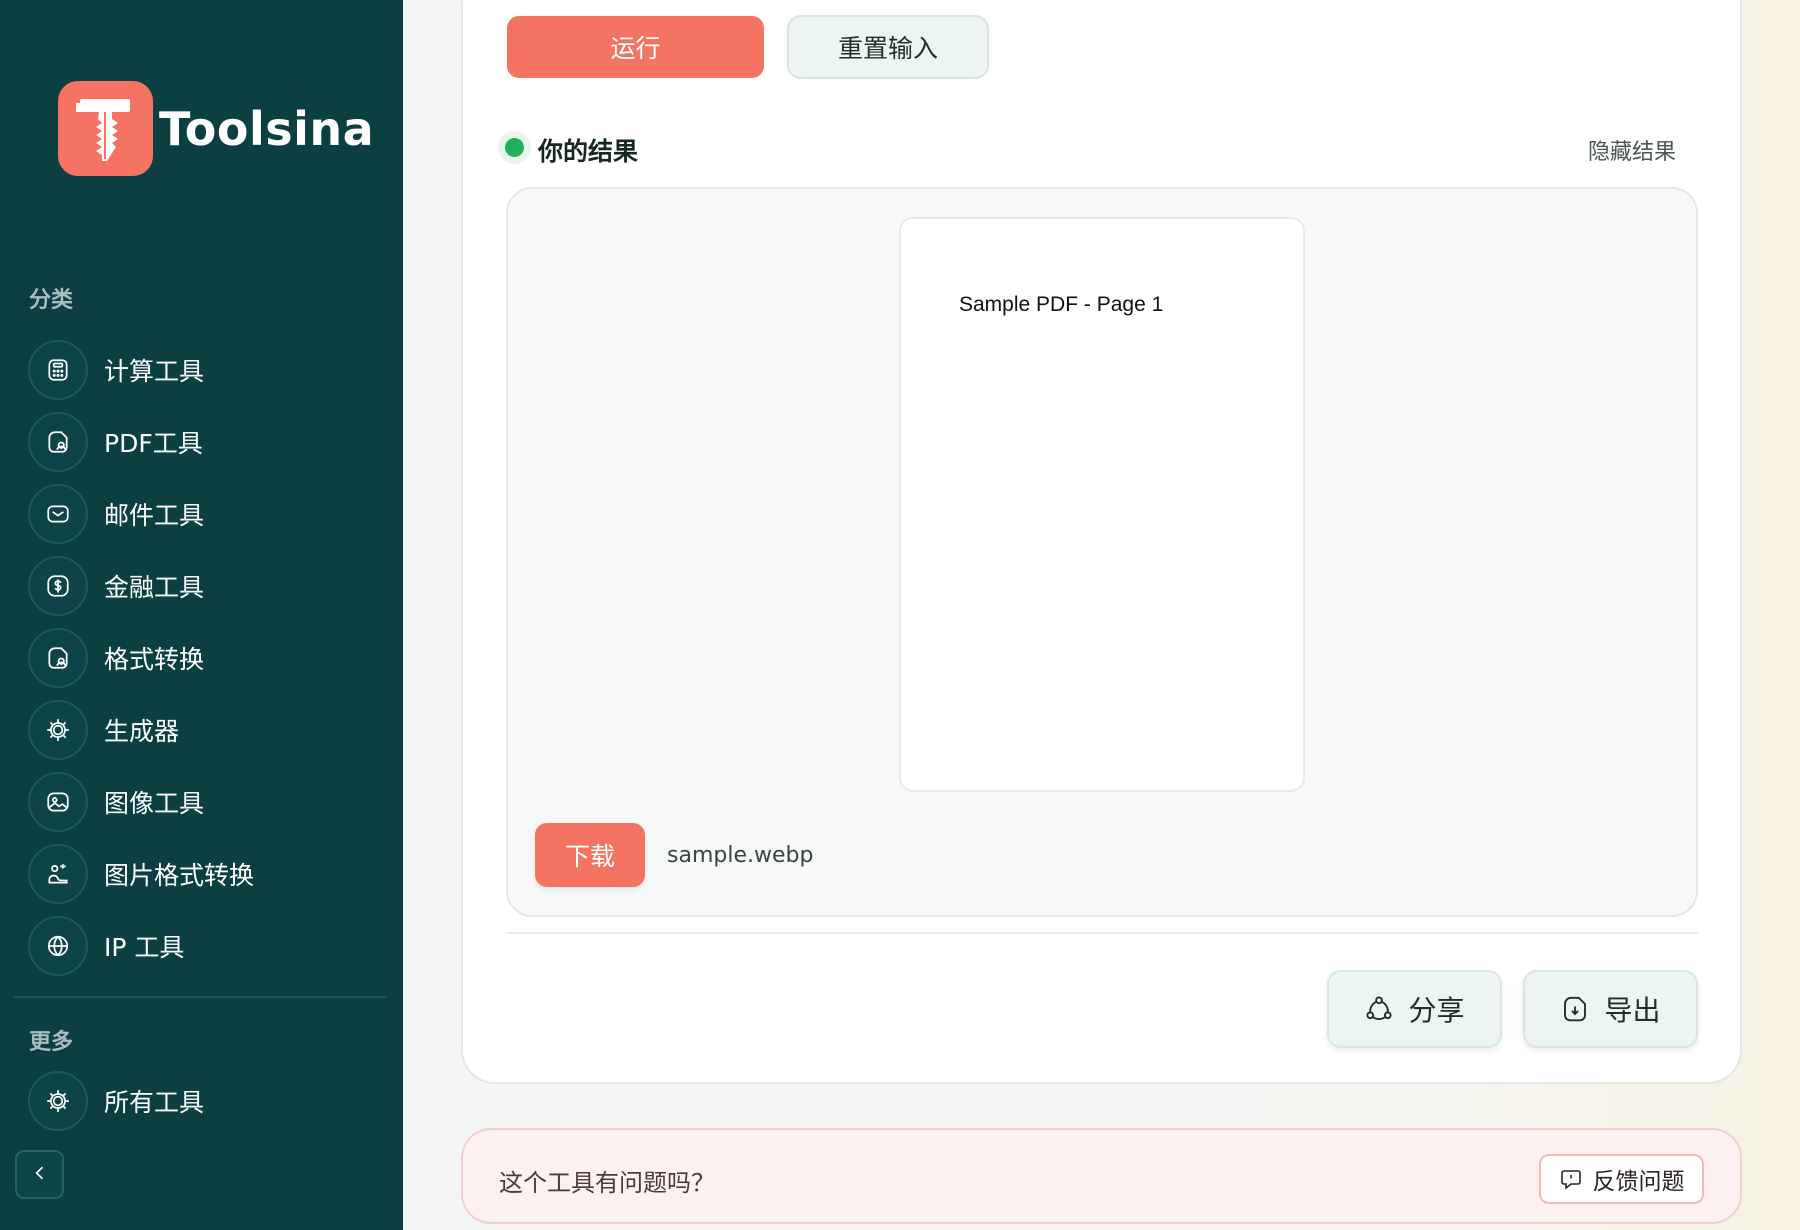 This screenshot has width=1800, height=1230. What do you see at coordinates (105, 128) in the screenshot?
I see `toolsina-logo-icon` at bounding box center [105, 128].